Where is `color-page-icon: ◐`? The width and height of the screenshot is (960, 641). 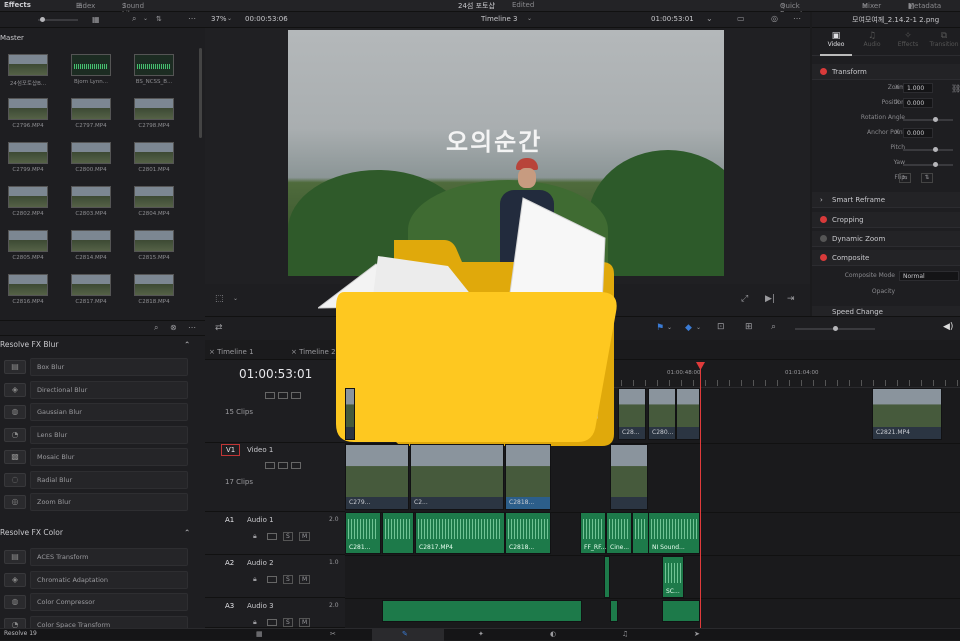 color-page-icon: ◐ is located at coordinates (553, 634).